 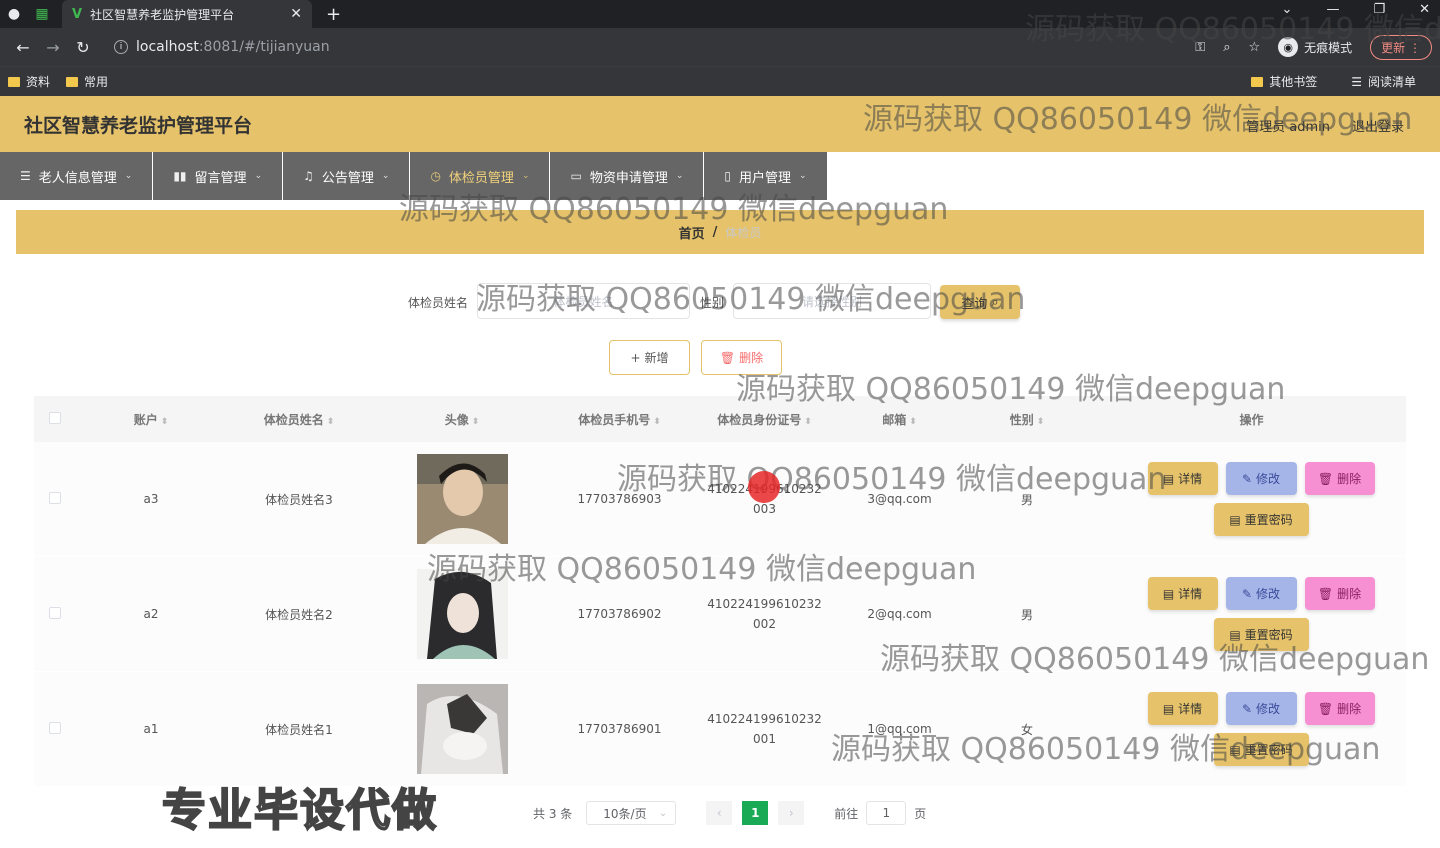 I want to click on address-actions: ⚿ ⌕ ☆ ◉ 无痕模式 更新 ⋮, so click(x=1313, y=47).